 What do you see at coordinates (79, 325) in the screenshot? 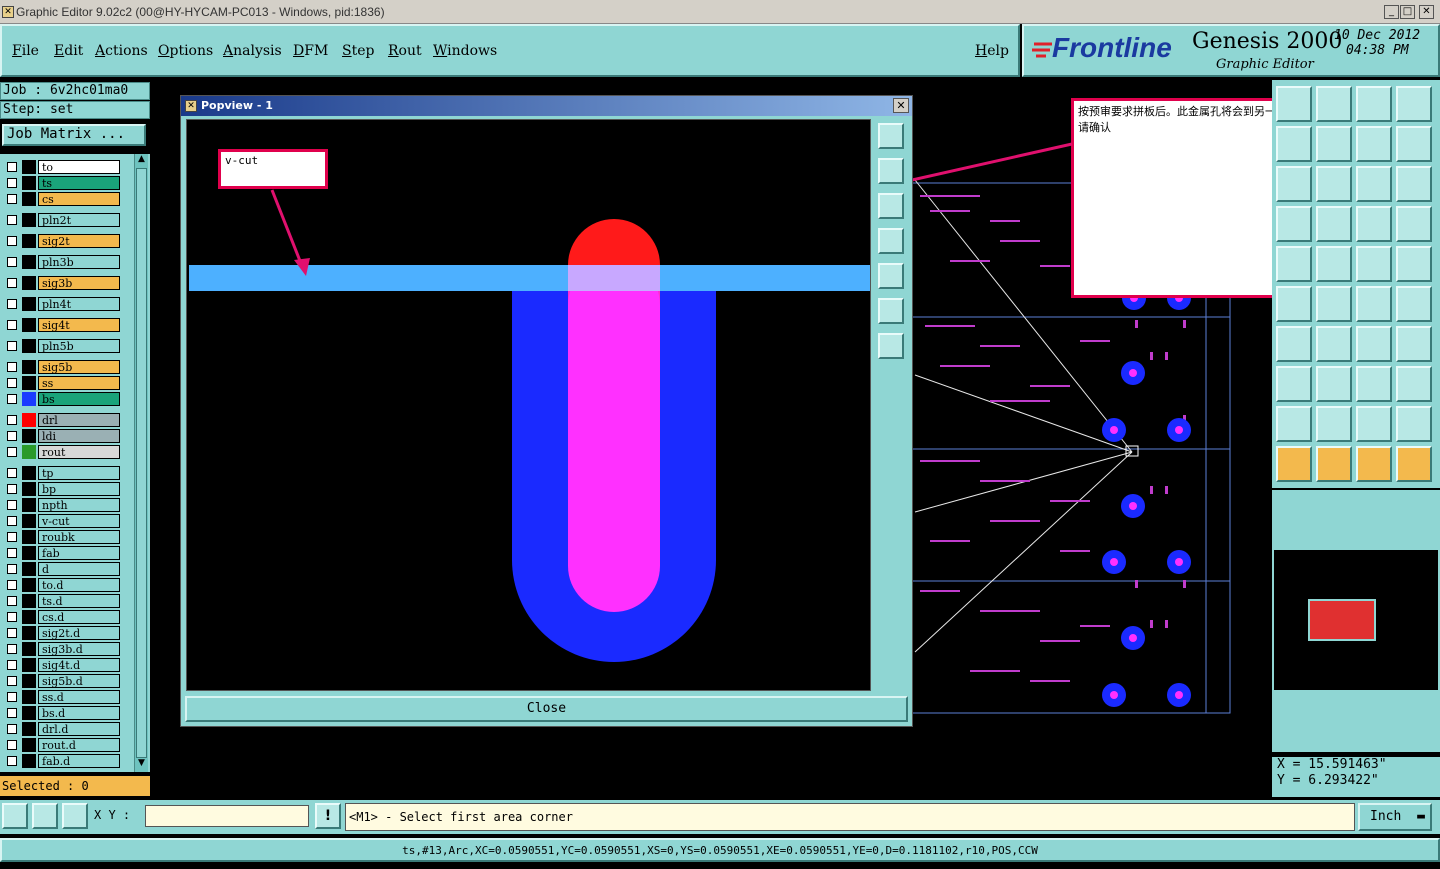
I see `layer-name: sig4t` at bounding box center [79, 325].